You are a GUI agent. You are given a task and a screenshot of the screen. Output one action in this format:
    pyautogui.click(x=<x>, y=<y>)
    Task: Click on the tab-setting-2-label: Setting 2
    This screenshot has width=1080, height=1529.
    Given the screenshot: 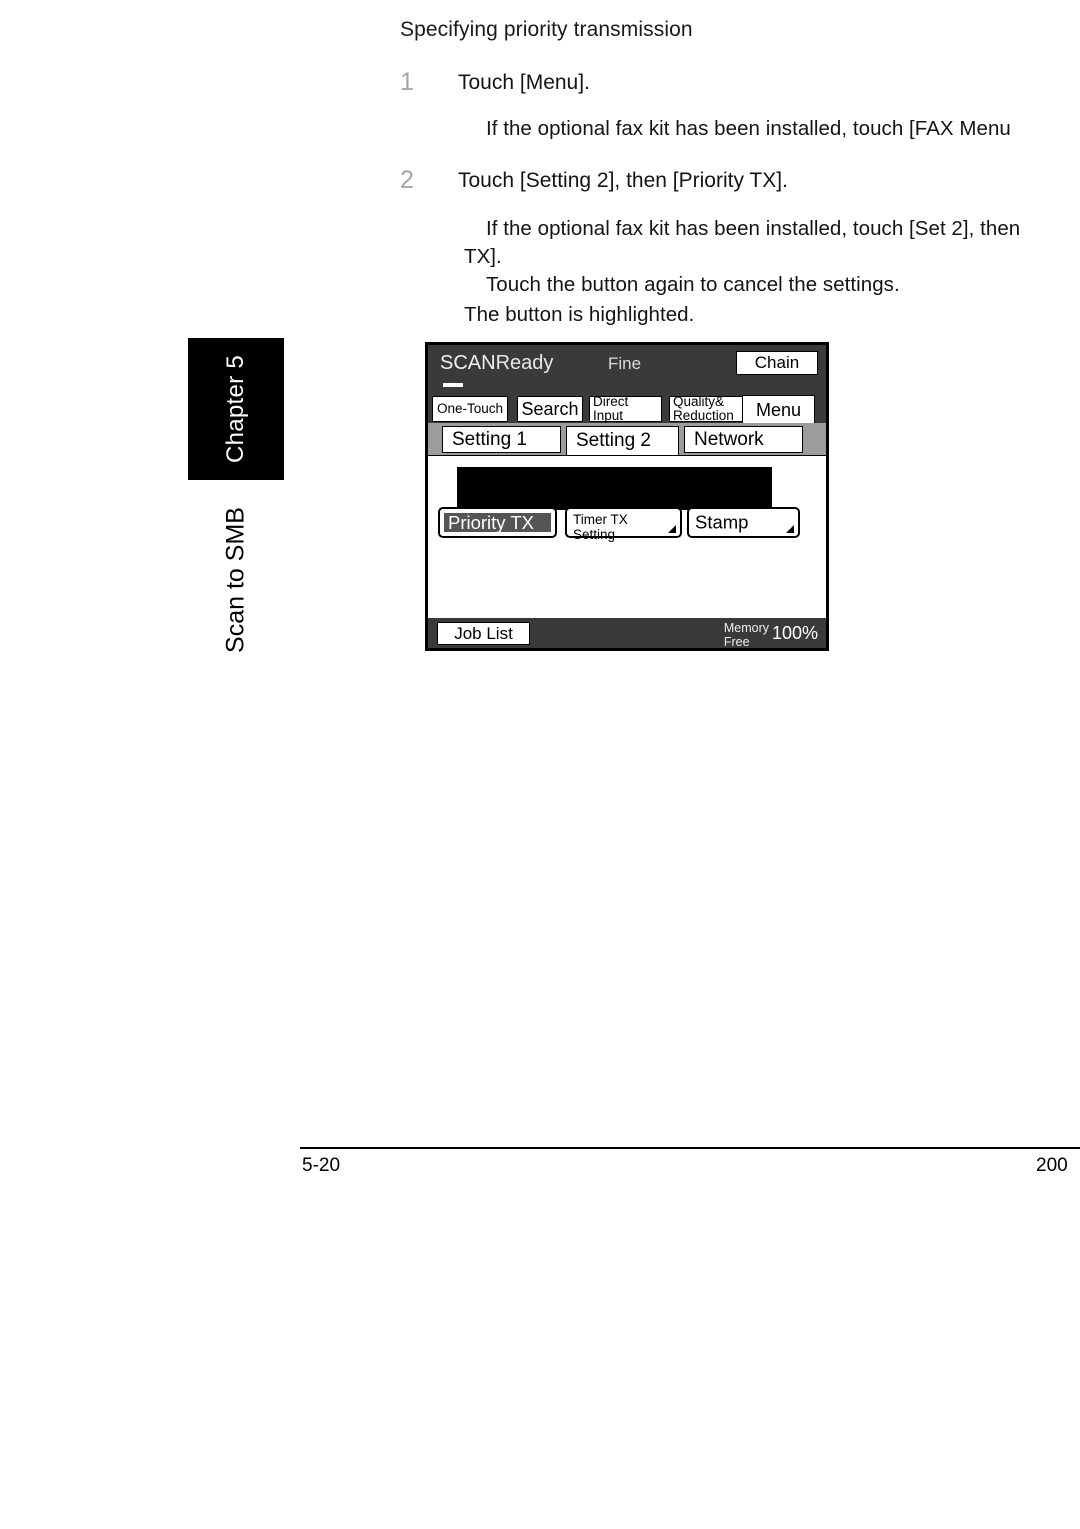 What is the action you would take?
    pyautogui.click(x=613, y=440)
    